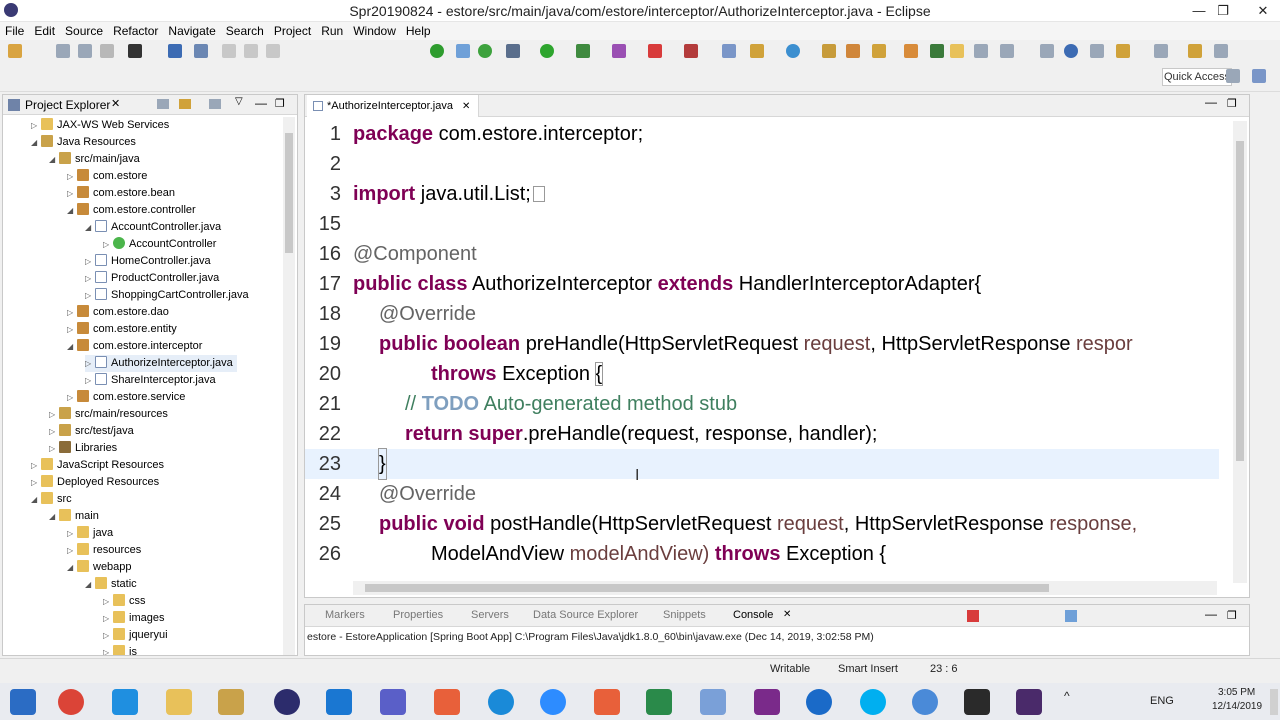 This screenshot has height=720, width=1280. I want to click on bug-icon, so click(513, 51).